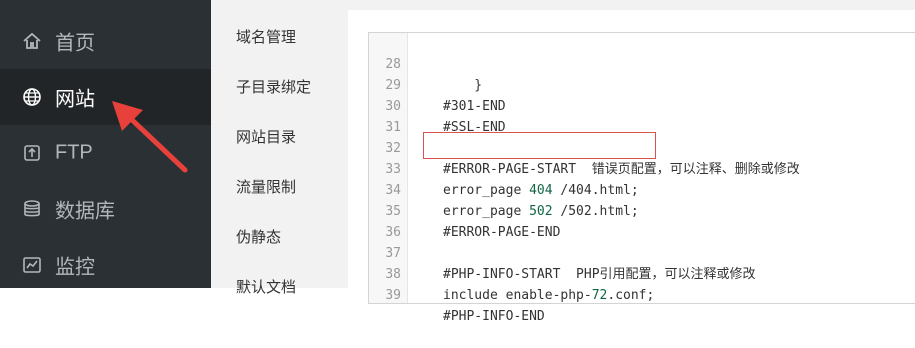  What do you see at coordinates (74, 152) in the screenshot?
I see `nav-label-ftp: FTP` at bounding box center [74, 152].